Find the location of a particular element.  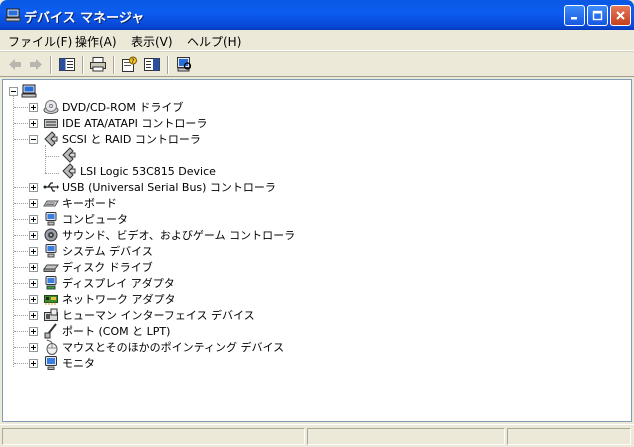

close-icon is located at coordinates (620, 15).